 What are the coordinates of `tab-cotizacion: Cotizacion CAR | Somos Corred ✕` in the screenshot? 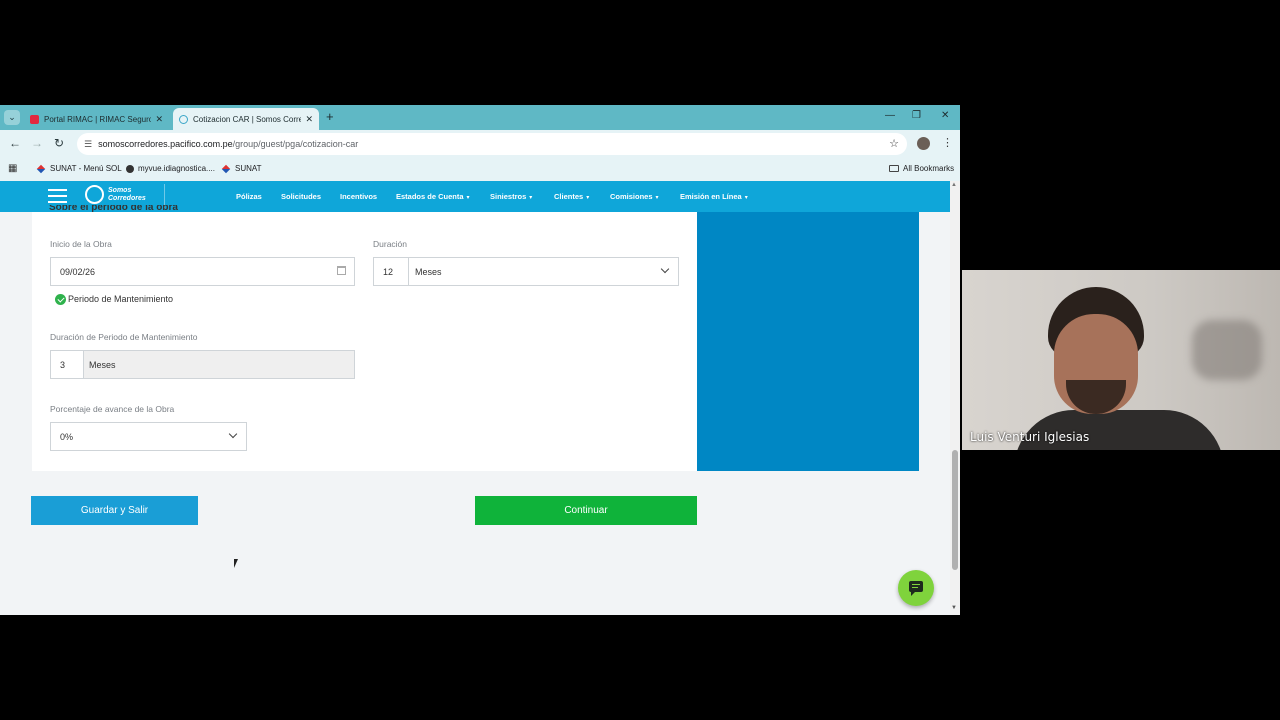 It's located at (246, 119).